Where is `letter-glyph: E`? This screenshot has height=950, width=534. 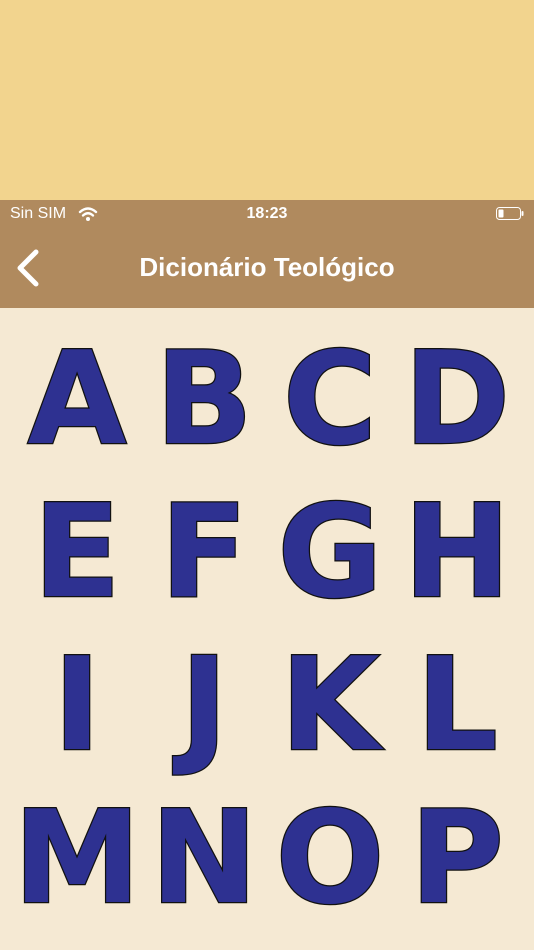 letter-glyph: E is located at coordinates (77, 552).